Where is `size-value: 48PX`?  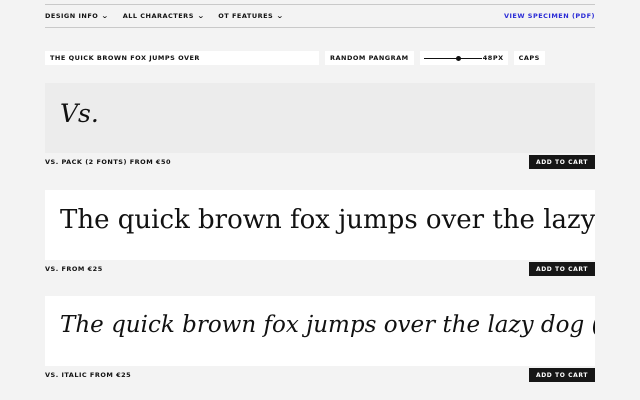 size-value: 48PX is located at coordinates (493, 58).